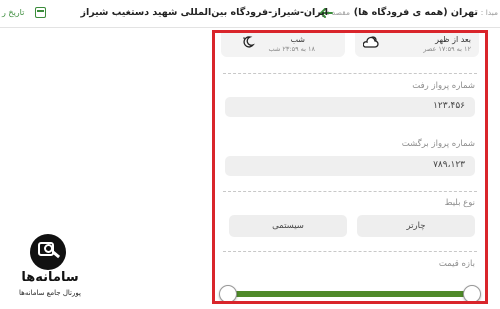  What do you see at coordinates (449, 165) in the screenshot?
I see `return-flight-value: ۷۸۹،۱۲۳` at bounding box center [449, 165].